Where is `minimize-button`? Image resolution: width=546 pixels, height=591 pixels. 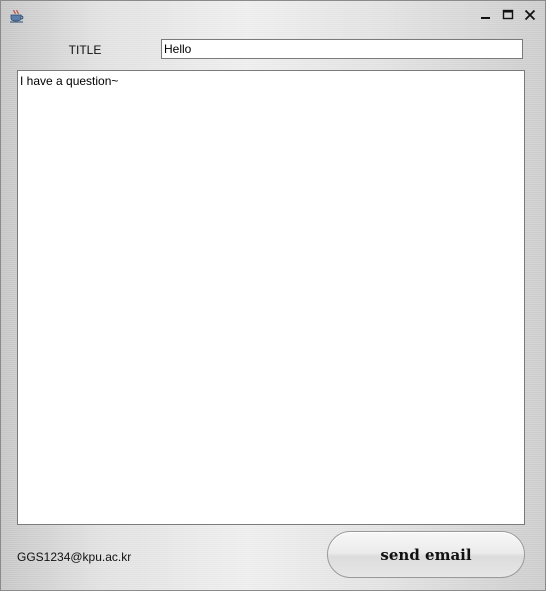 minimize-button is located at coordinates (486, 15).